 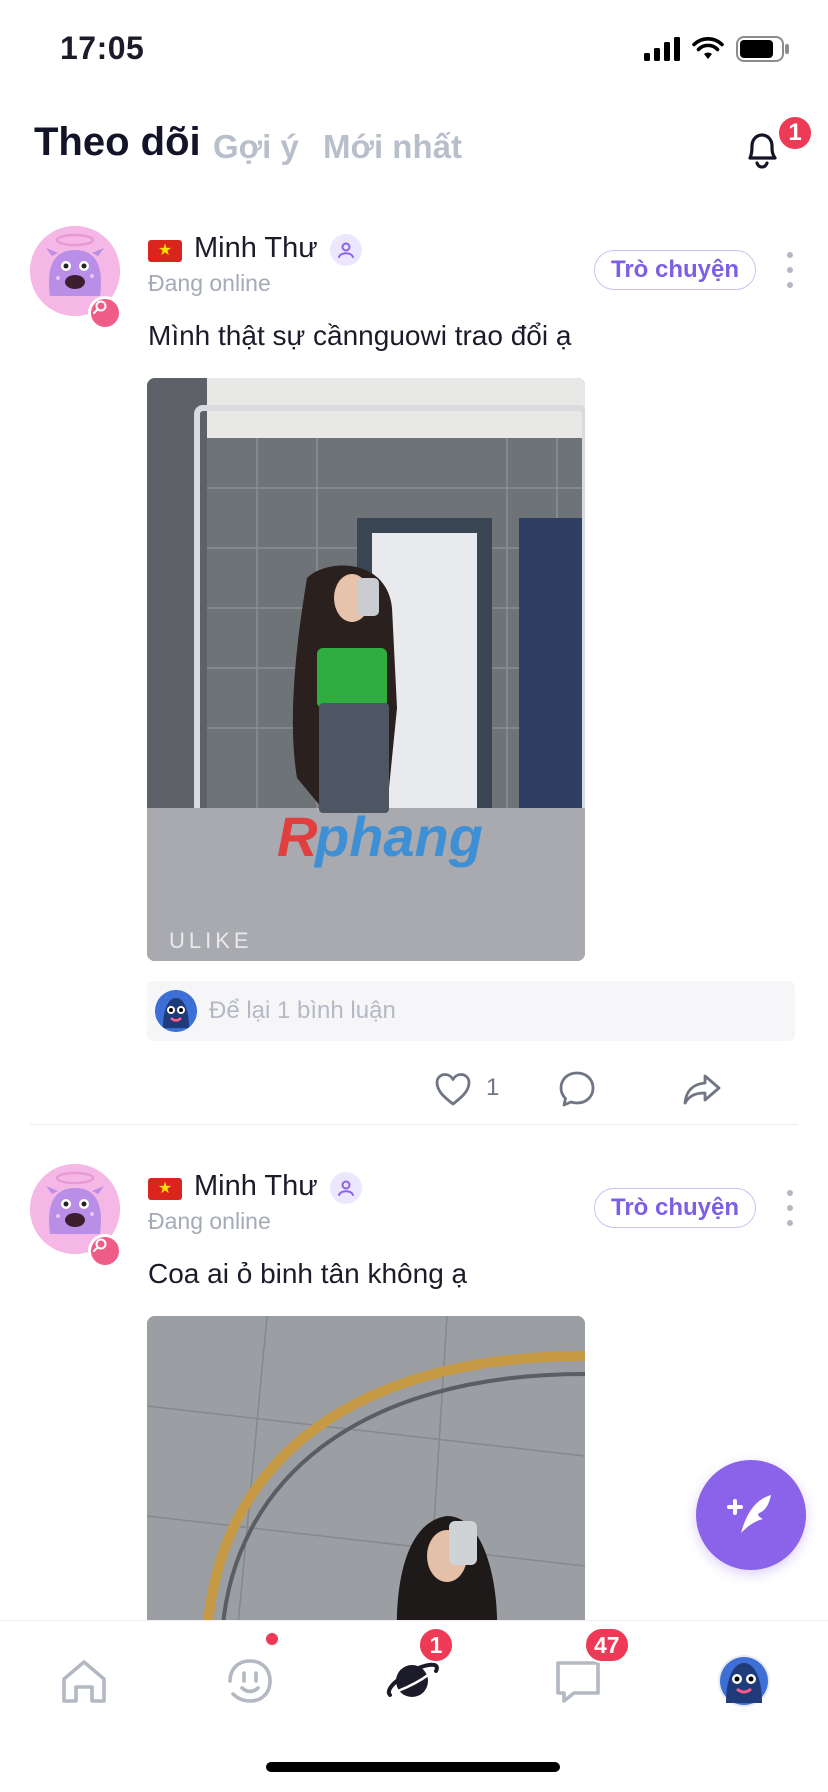 I want to click on messages-badge: 47, so click(x=607, y=1645).